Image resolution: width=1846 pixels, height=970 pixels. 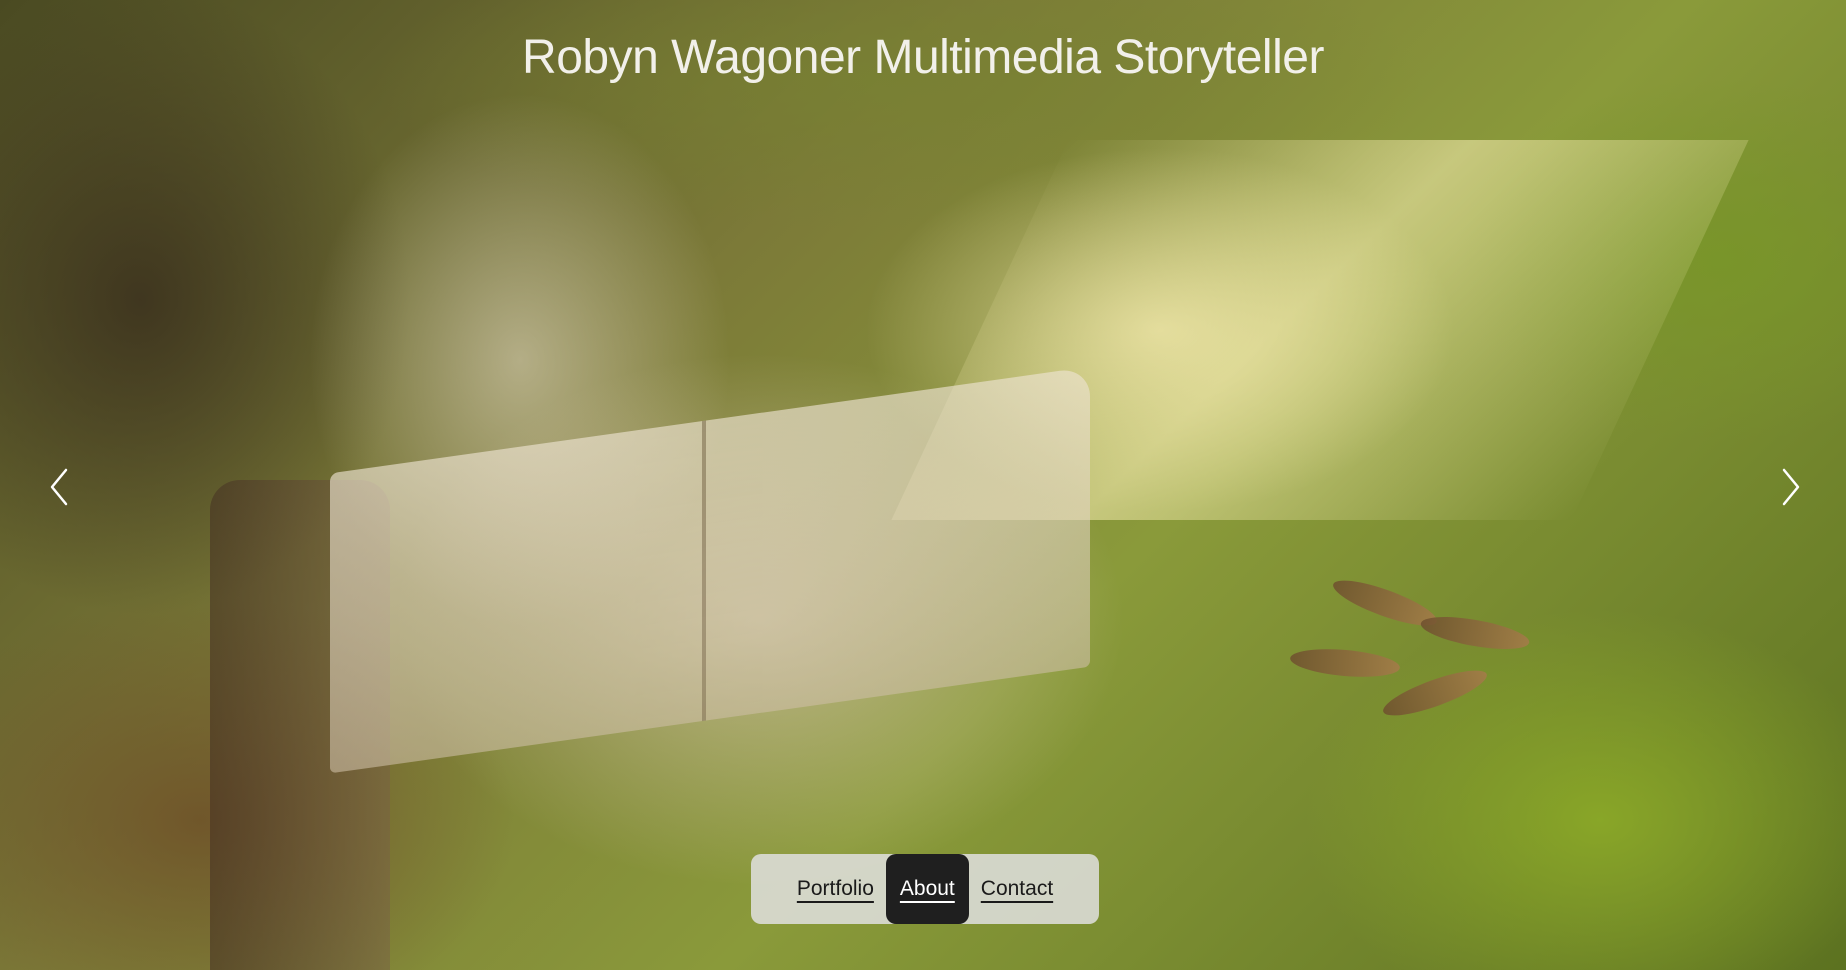 I want to click on slideshow-prev-button, so click(x=60, y=487).